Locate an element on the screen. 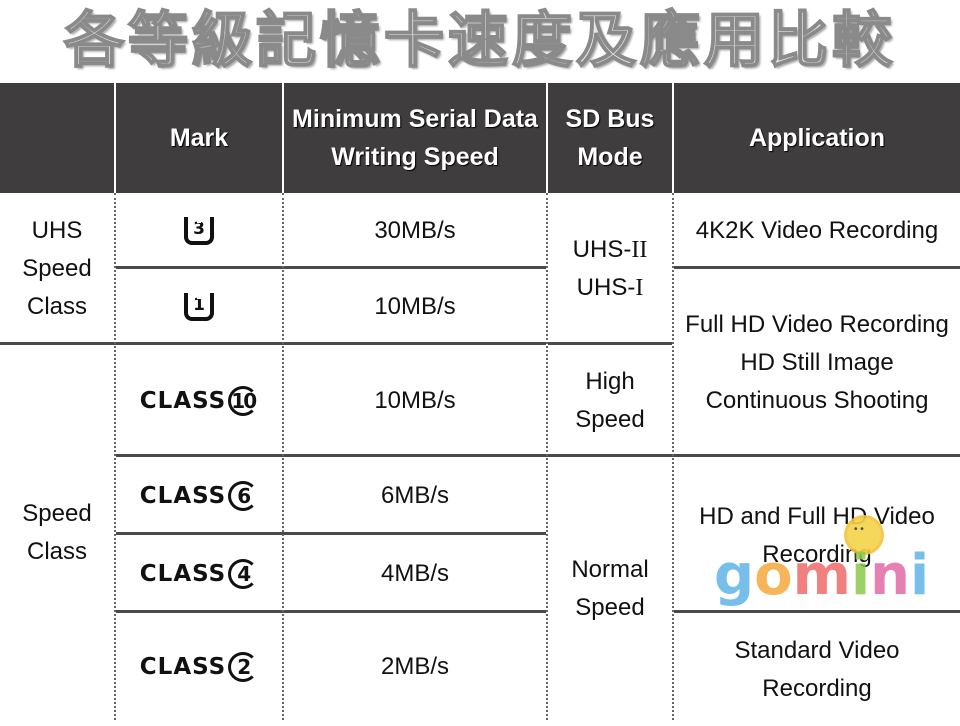 The height and width of the screenshot is (726, 960). uhs-speed-class-3-icon: 3 is located at coordinates (199, 231).